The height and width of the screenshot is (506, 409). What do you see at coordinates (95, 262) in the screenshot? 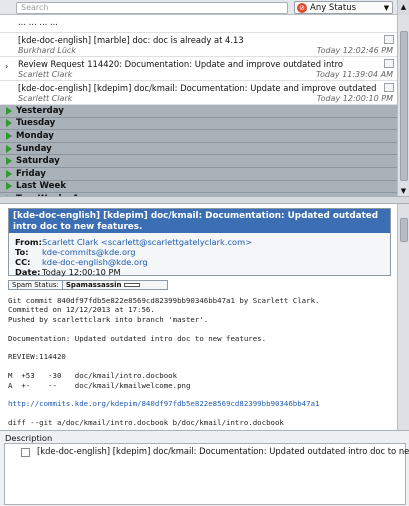
I see `cc-link: kde-doc-english@kde.org` at bounding box center [95, 262].